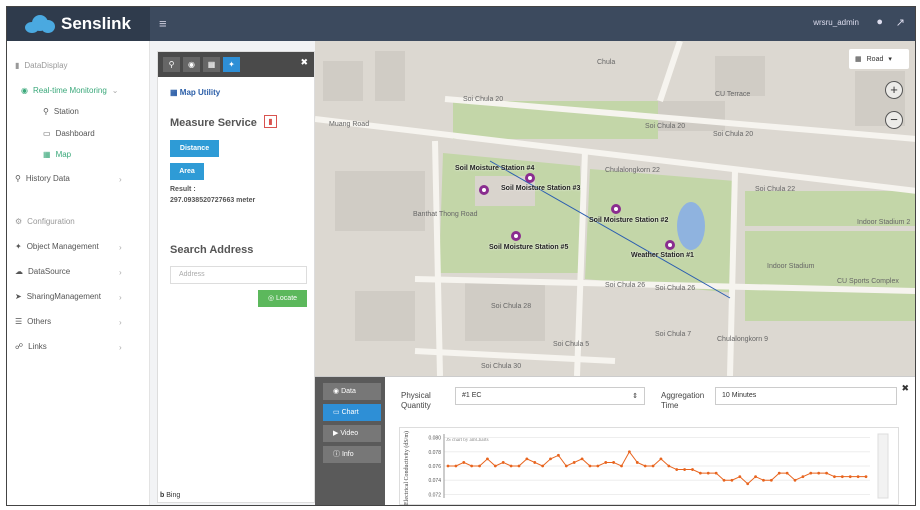  What do you see at coordinates (461, 24) in the screenshot?
I see `top-bar: Senslink ≡ wrsru_admin ● ↗` at bounding box center [461, 24].